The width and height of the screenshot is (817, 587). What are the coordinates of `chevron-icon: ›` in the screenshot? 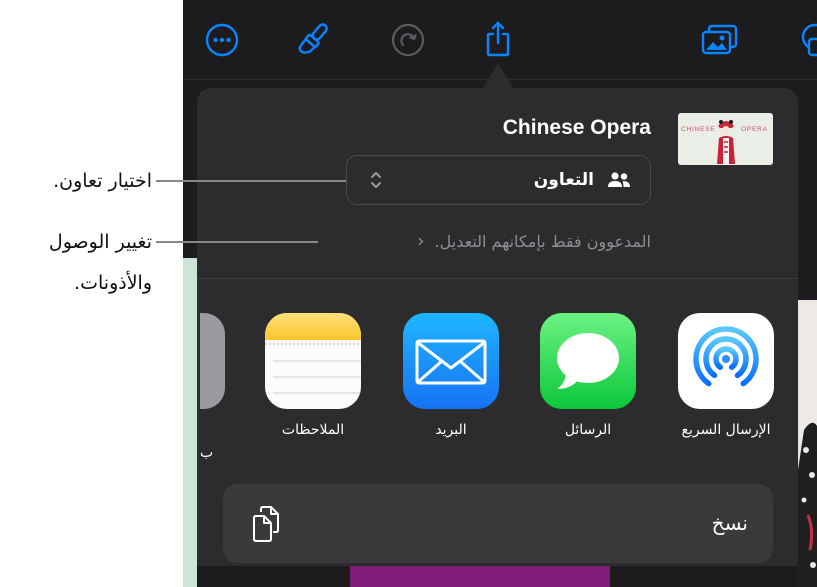 It's located at (420, 241).